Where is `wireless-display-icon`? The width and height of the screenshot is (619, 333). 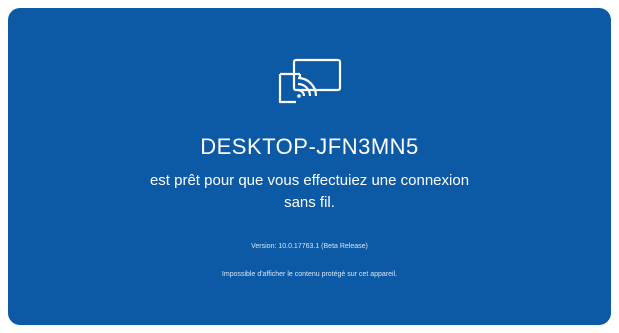 wireless-display-icon is located at coordinates (309, 81).